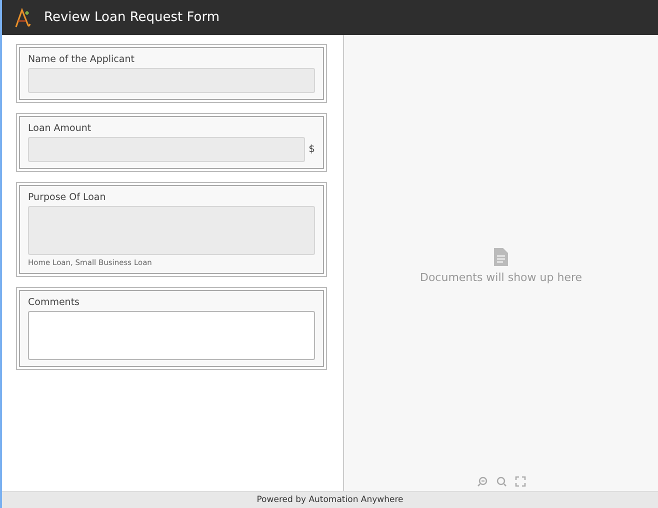 This screenshot has height=508, width=658. What do you see at coordinates (482, 481) in the screenshot?
I see `zoom-out-icon` at bounding box center [482, 481].